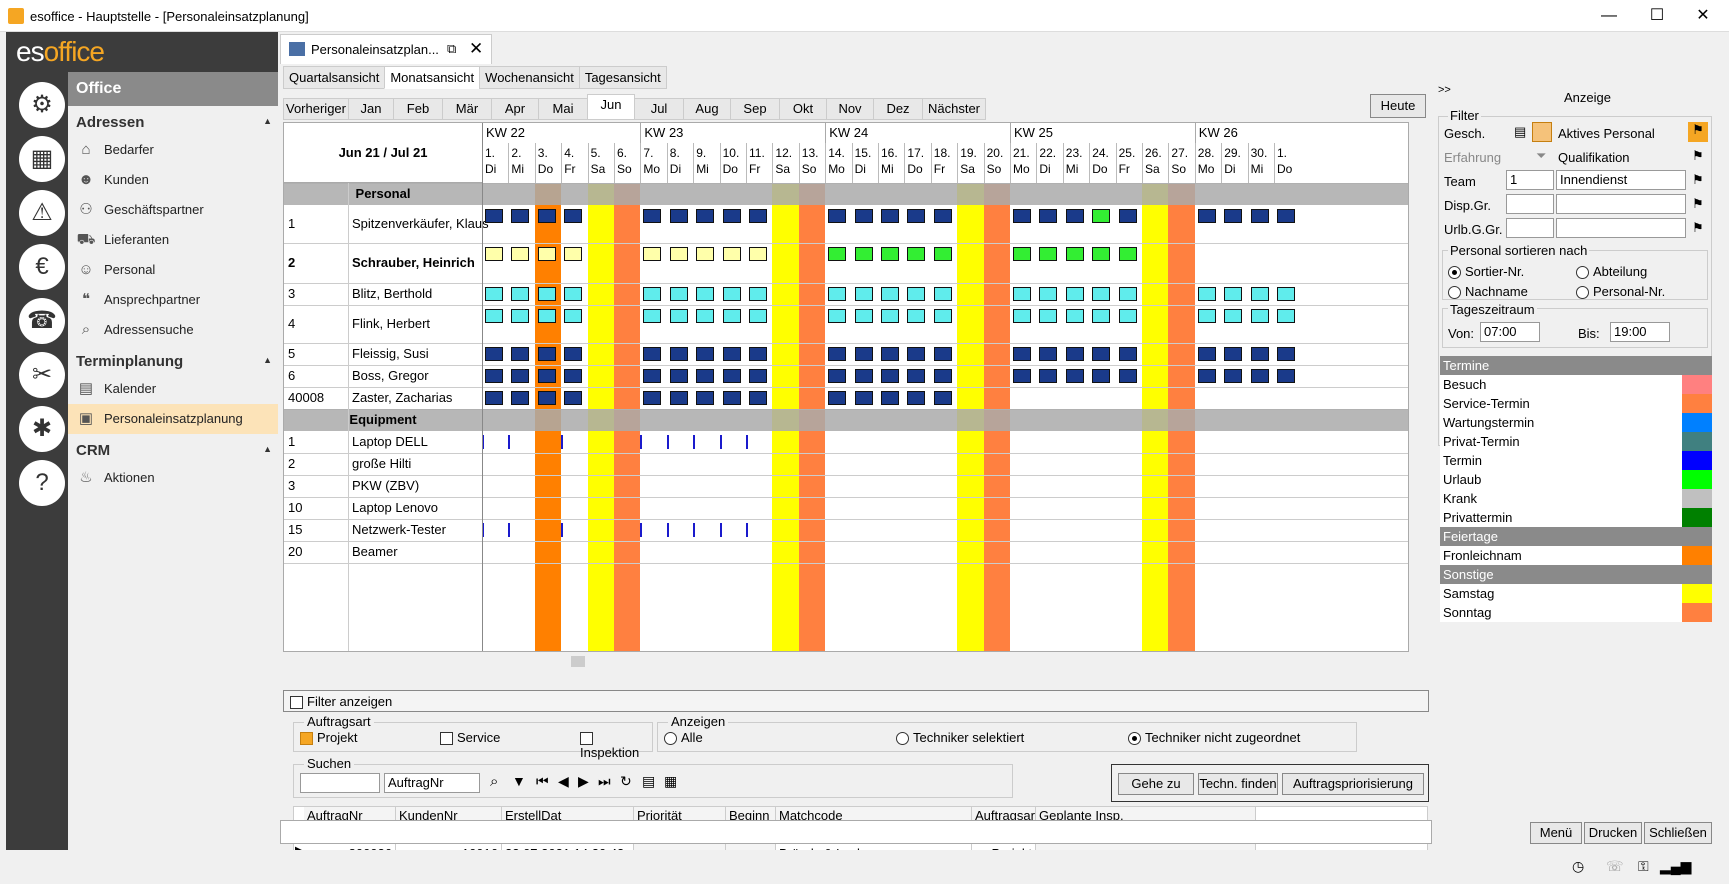 The width and height of the screenshot is (1729, 884). I want to click on search-field-select: AuftragNr, so click(432, 783).